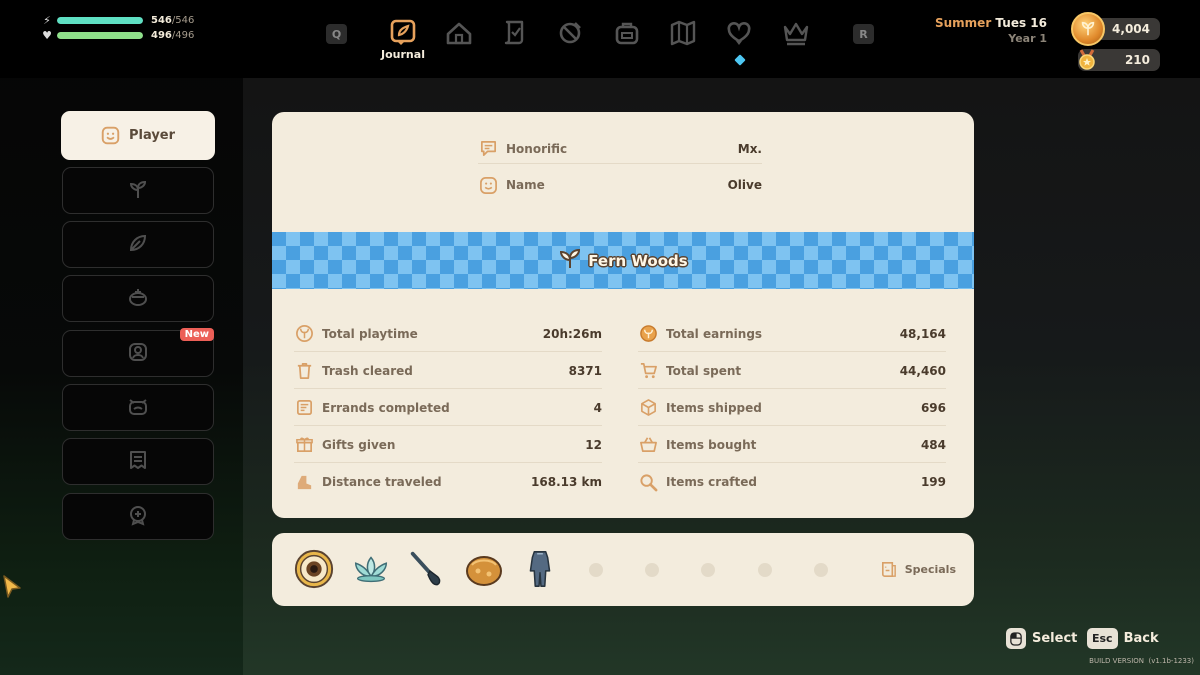  Describe the element at coordinates (714, 407) in the screenshot. I see `stat-label: Items shipped` at that location.